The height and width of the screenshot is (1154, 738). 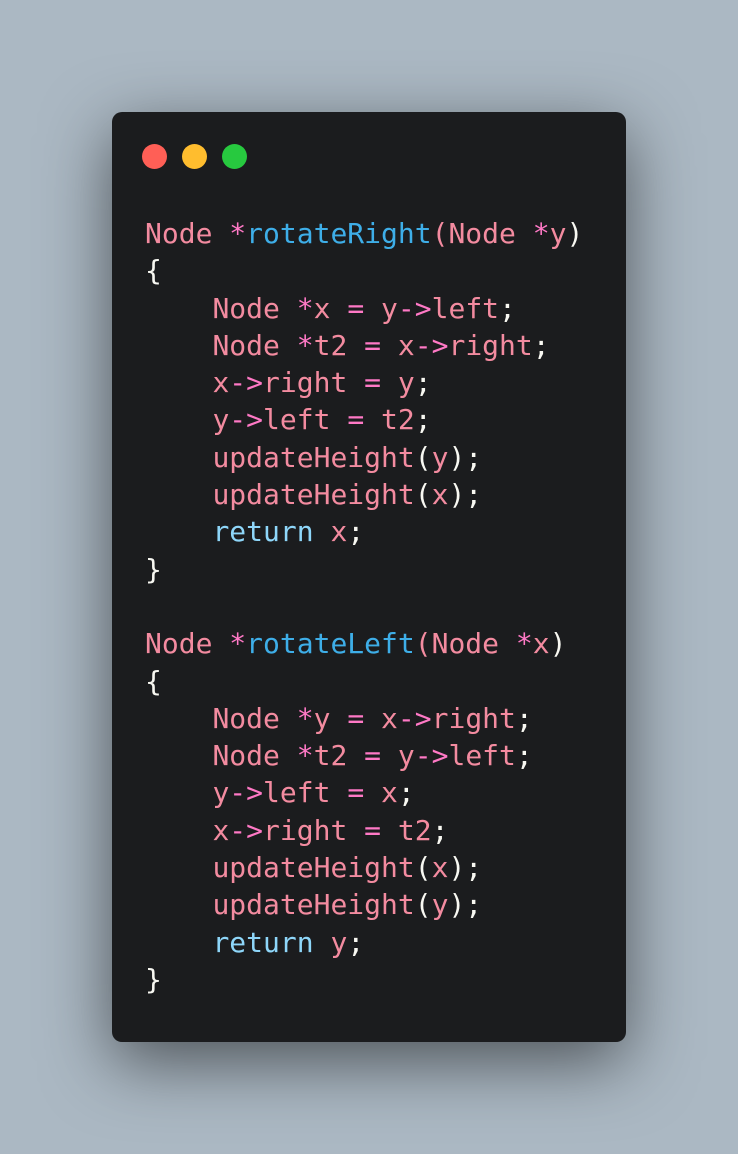 I want to click on minimize-button, so click(x=194, y=156).